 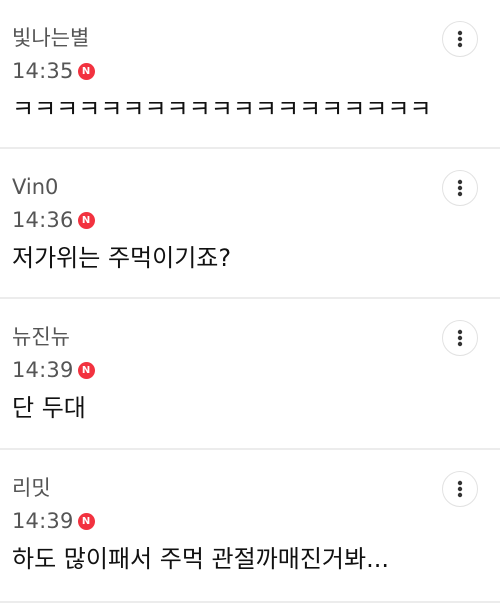 I want to click on comment-meta: 14:35 N, so click(x=53, y=71).